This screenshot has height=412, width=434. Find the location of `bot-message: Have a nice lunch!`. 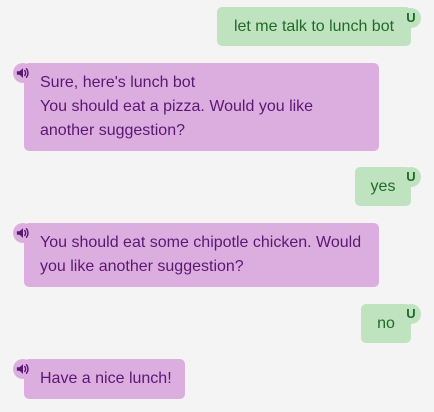

bot-message: Have a nice lunch! is located at coordinates (104, 379).